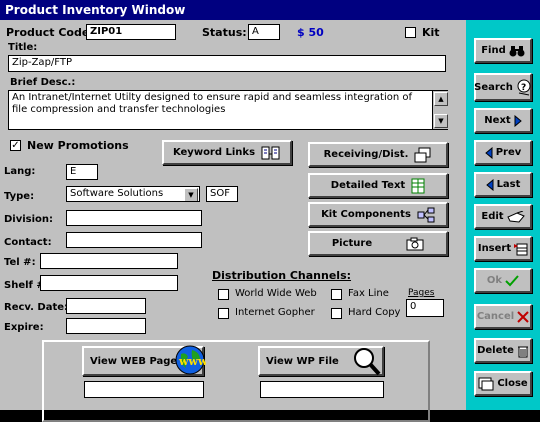 The height and width of the screenshot is (422, 540). I want to click on web-page-path-field, so click(144, 389).